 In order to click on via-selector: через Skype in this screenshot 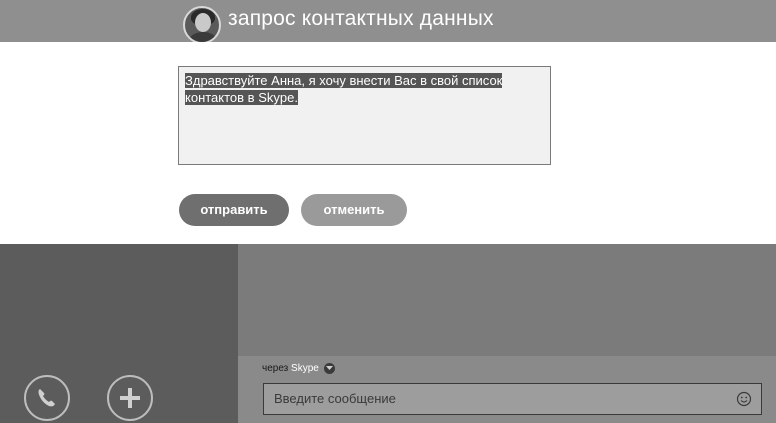, I will do `click(298, 368)`.